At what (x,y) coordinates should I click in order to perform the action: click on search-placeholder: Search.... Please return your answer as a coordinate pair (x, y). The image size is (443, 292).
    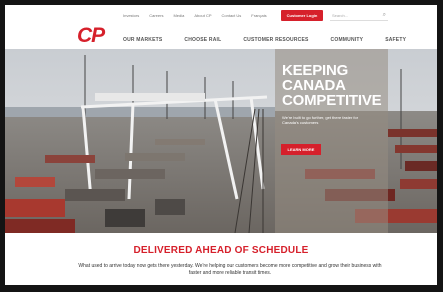
    Looking at the image, I should click on (340, 15).